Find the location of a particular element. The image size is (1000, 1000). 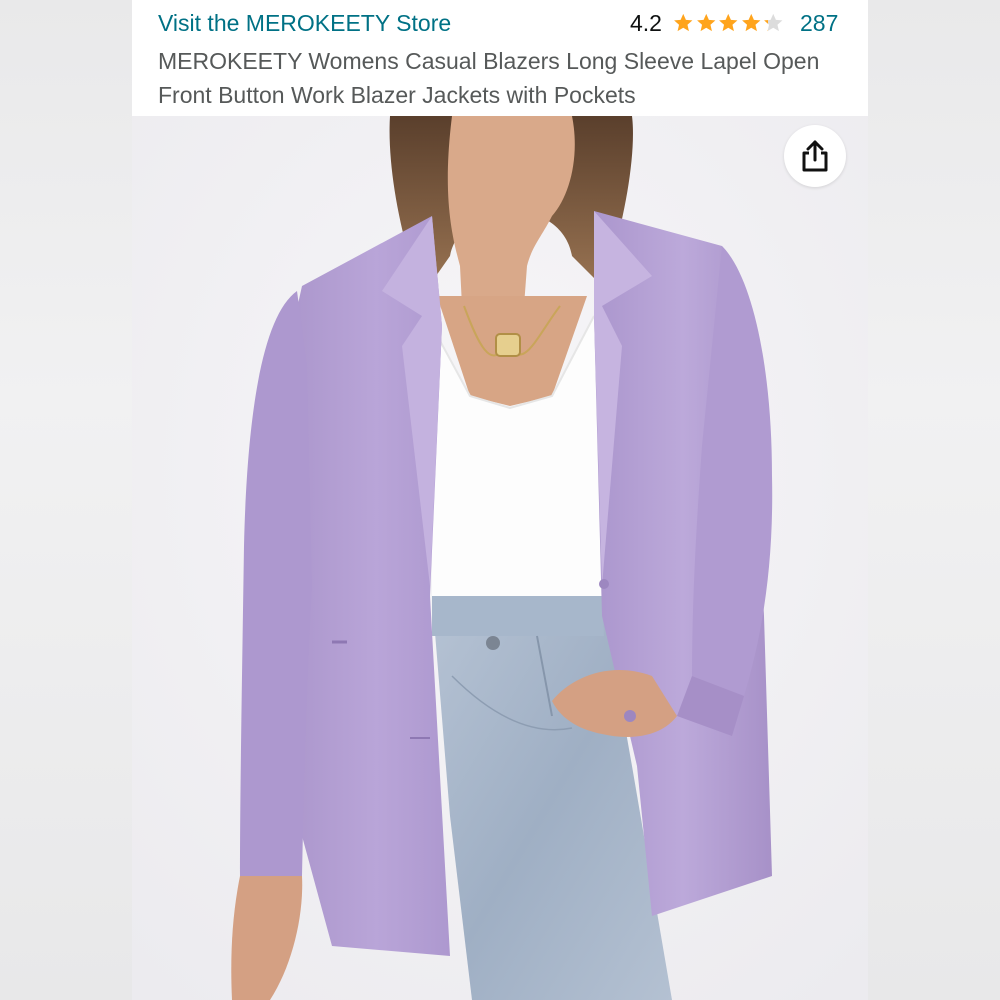

rating-value: 4.2 is located at coordinates (646, 23).